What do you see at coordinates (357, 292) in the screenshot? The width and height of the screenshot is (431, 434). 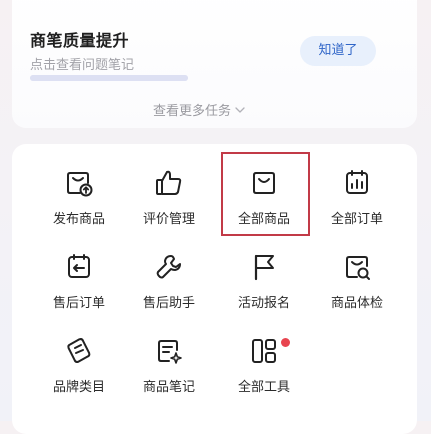 I see `tool-product-inspection: 商品体检` at bounding box center [357, 292].